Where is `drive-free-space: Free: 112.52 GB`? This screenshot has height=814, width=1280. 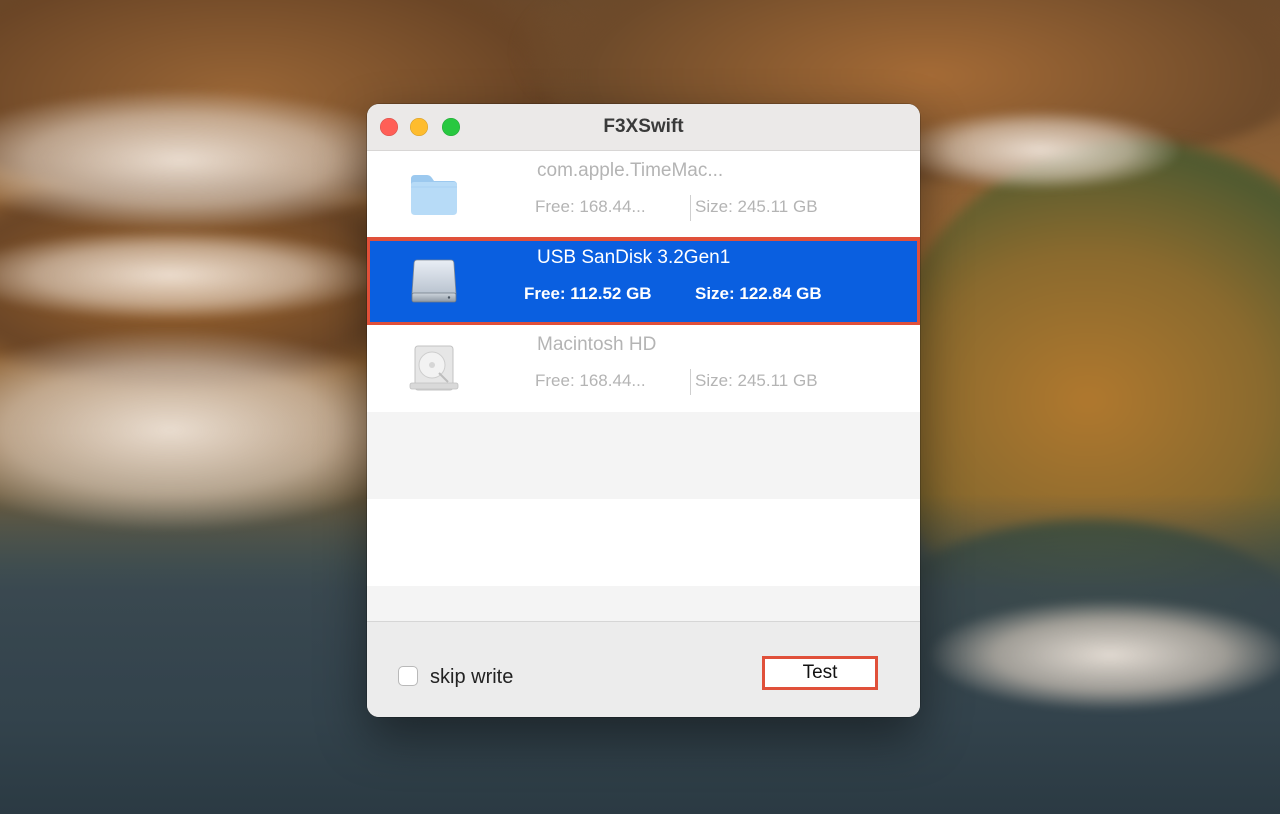 drive-free-space: Free: 112.52 GB is located at coordinates (588, 293).